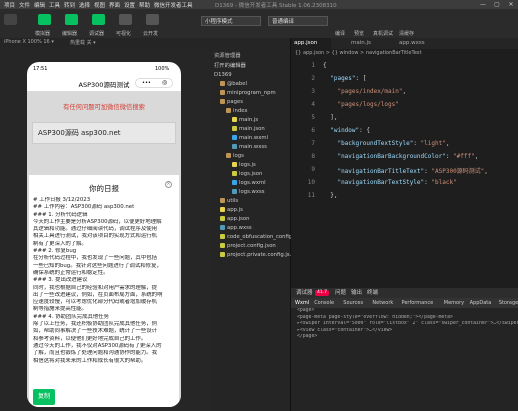 The height and width of the screenshot is (411, 518). What do you see at coordinates (234, 219) in the screenshot?
I see `tree-file: app.json` at bounding box center [234, 219].